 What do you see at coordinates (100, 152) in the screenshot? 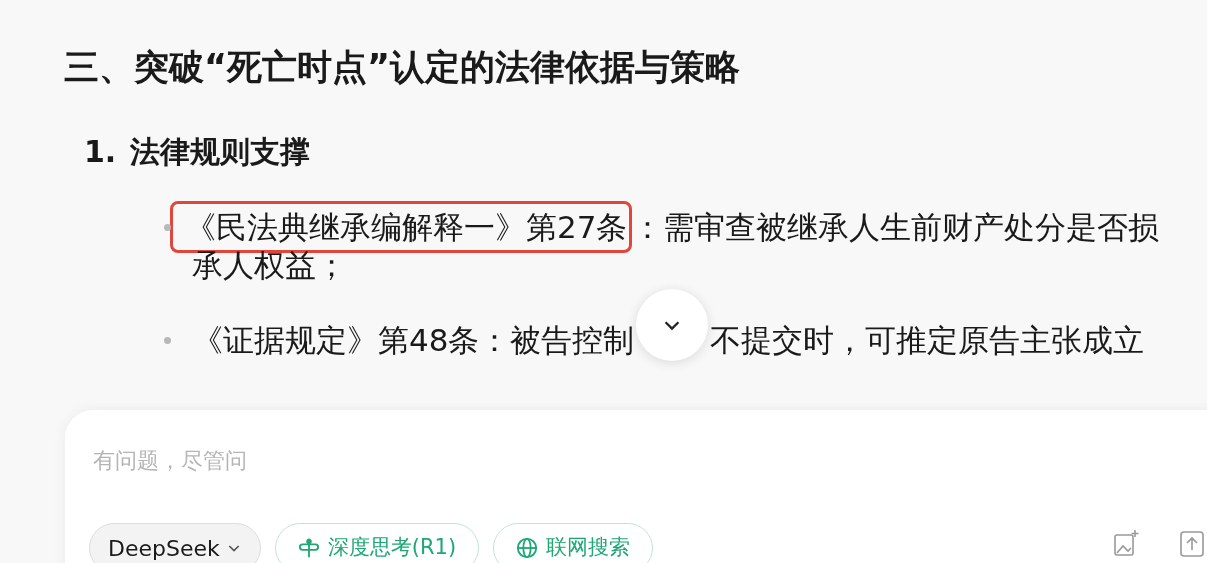
I see `list-number: 1.` at bounding box center [100, 152].